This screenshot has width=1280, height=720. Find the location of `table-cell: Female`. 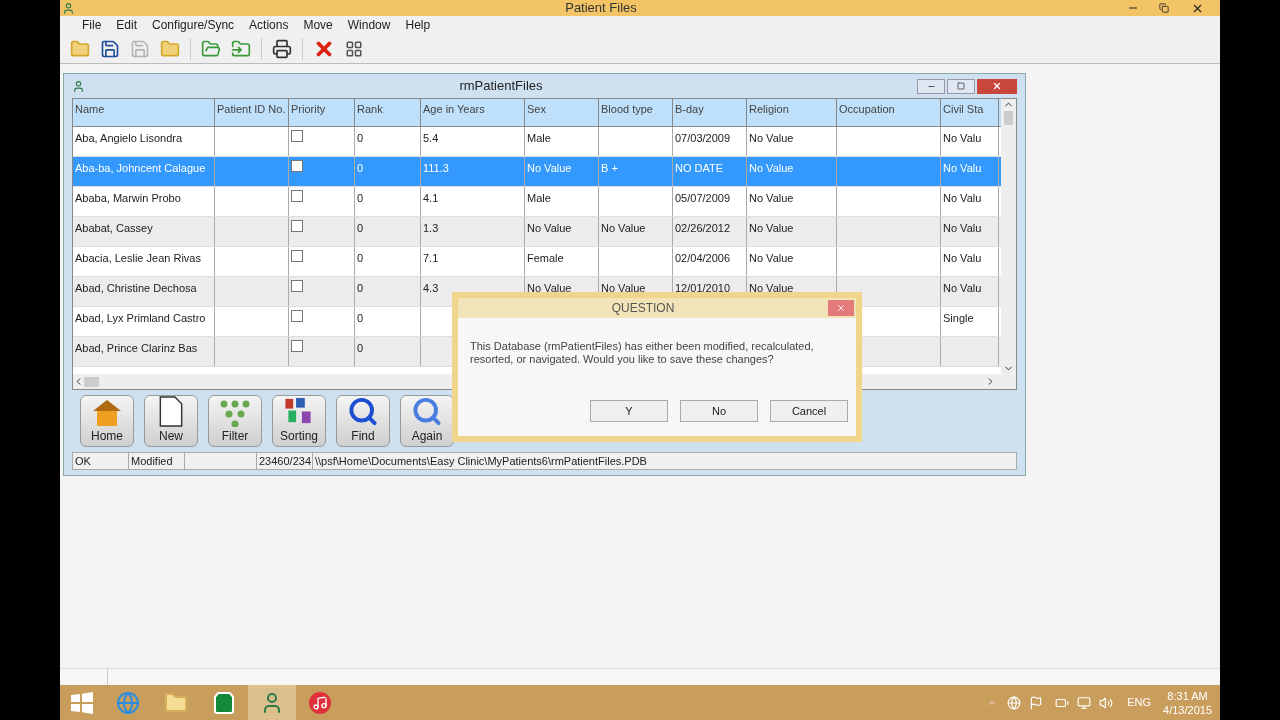

table-cell: Female is located at coordinates (545, 258).